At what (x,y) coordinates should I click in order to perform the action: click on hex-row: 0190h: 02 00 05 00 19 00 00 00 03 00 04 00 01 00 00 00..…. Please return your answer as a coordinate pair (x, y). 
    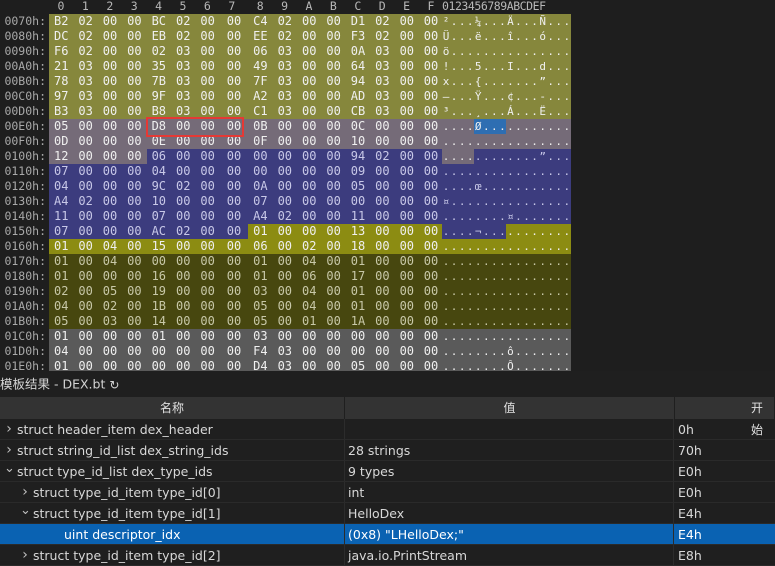
    Looking at the image, I should click on (387, 291).